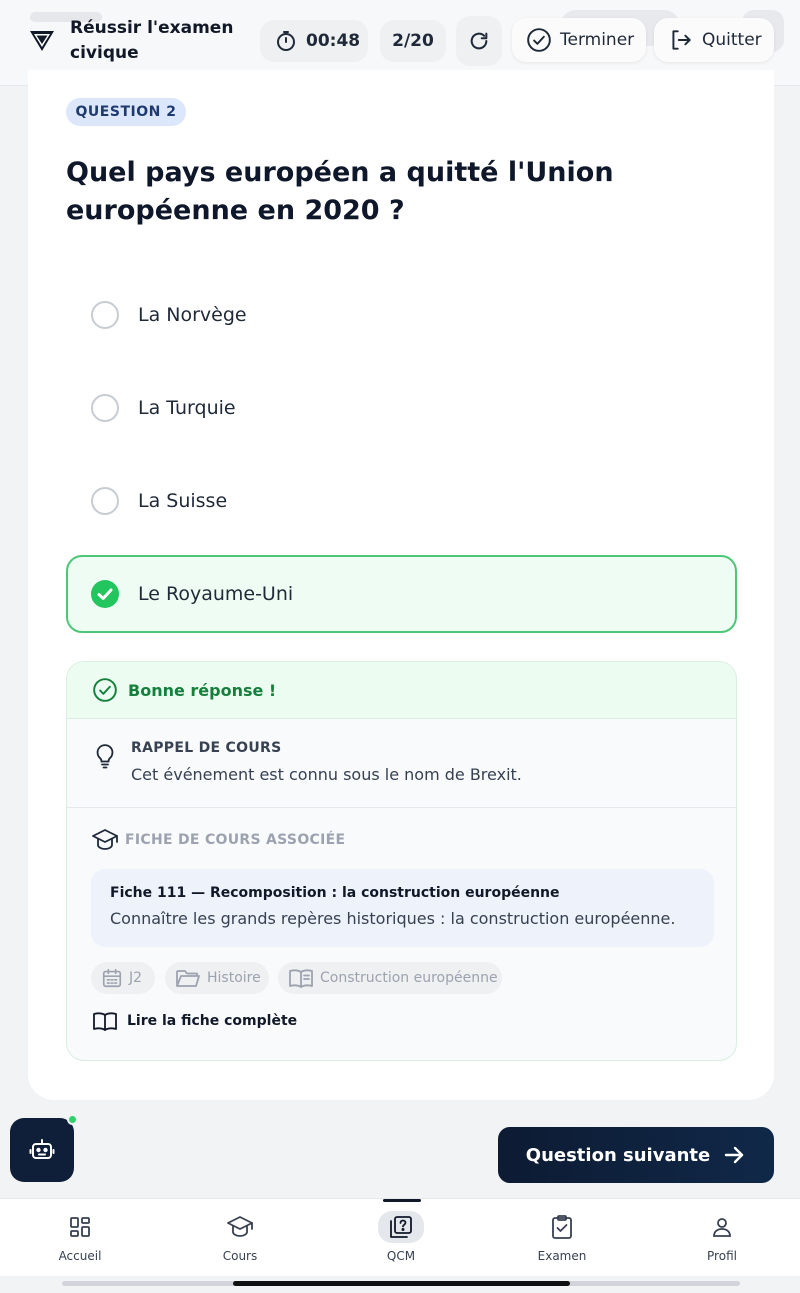  What do you see at coordinates (734, 1155) in the screenshot?
I see `arrow-right-icon` at bounding box center [734, 1155].